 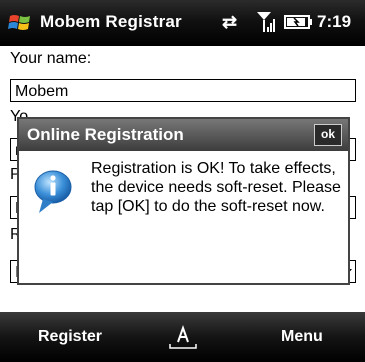 I want to click on softkey-bar: Register Menu, so click(x=182, y=337).